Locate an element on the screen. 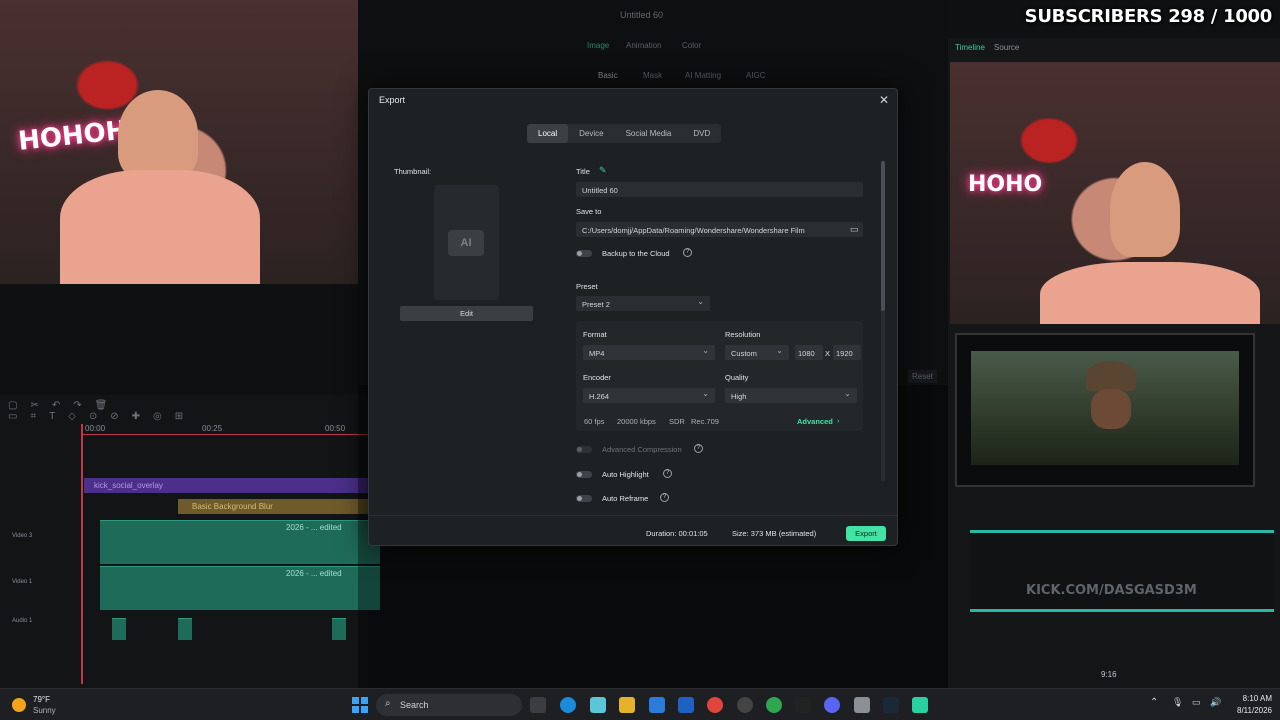  tab-source: Source is located at coordinates (1006, 47).